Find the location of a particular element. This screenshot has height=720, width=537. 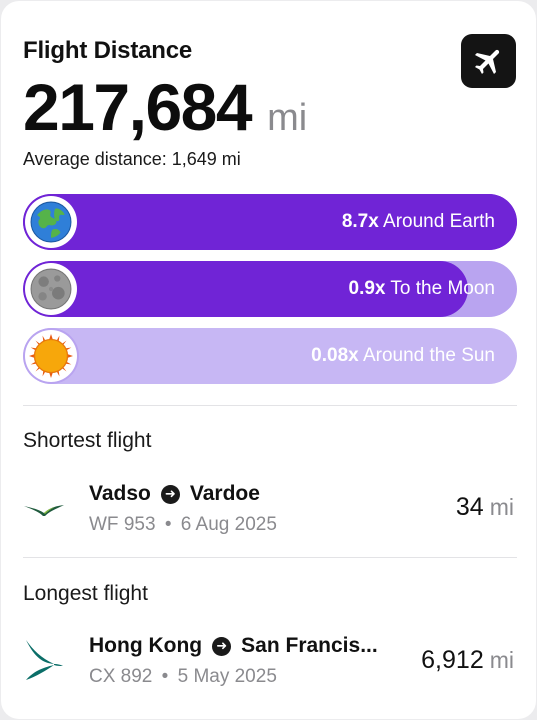

earth-icon-badge is located at coordinates (51, 222).